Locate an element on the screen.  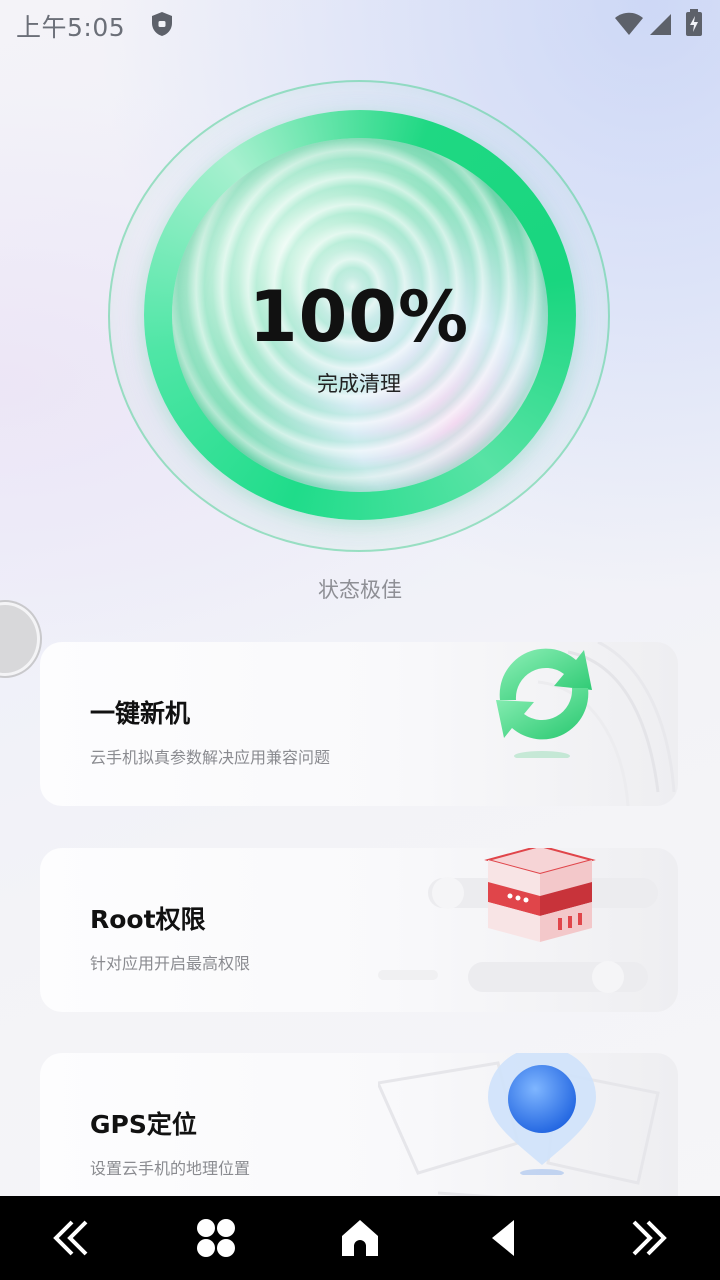
location-pin-icon is located at coordinates (542, 1114).